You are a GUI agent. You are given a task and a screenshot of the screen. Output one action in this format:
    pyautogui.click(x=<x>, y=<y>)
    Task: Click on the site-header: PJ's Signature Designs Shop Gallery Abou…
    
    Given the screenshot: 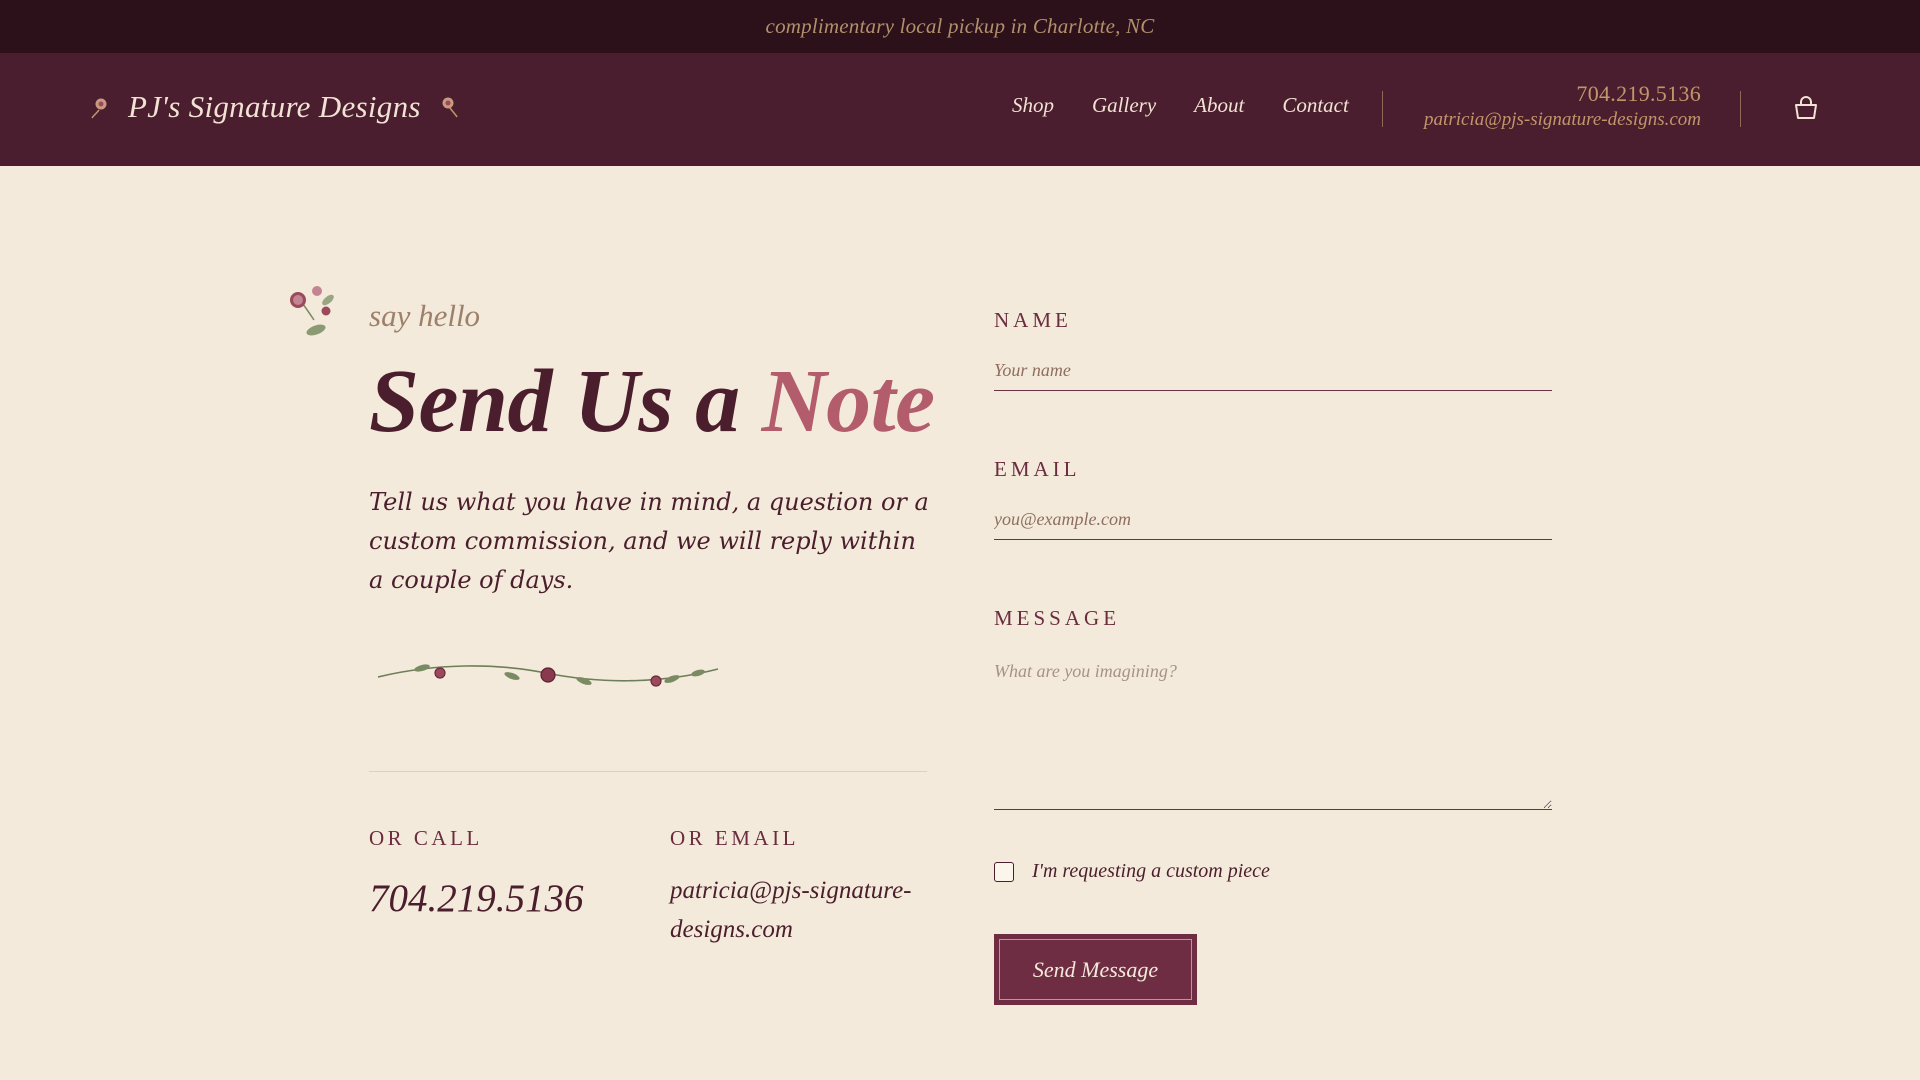 What is the action you would take?
    pyautogui.click(x=960, y=109)
    